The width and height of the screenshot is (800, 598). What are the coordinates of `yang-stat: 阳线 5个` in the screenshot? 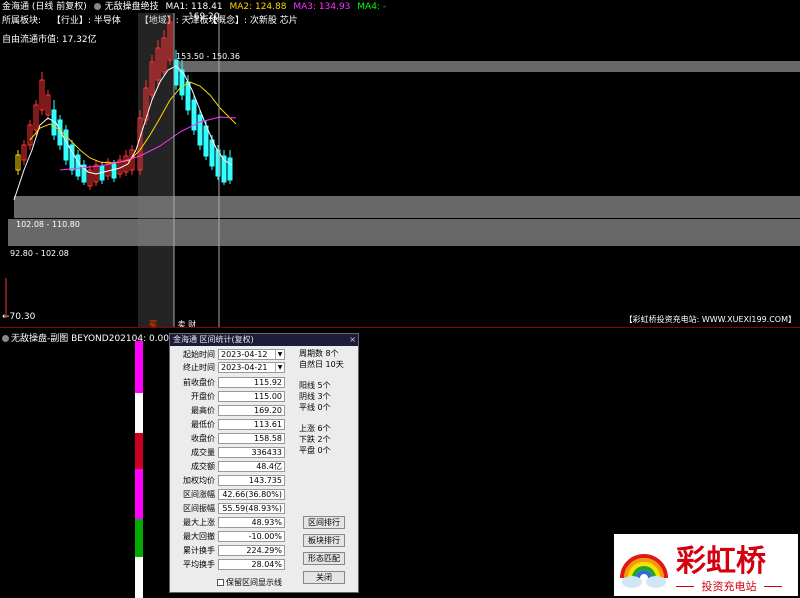 It's located at (315, 385).